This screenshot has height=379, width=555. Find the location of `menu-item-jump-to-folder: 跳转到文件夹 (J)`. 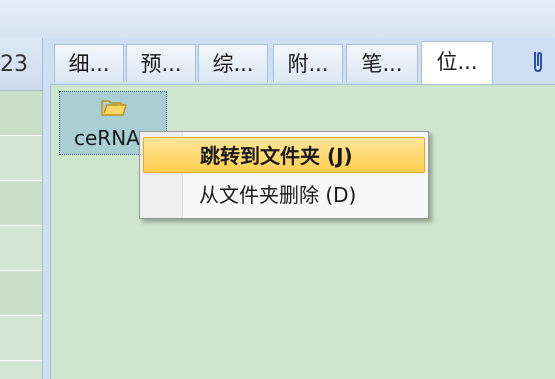

menu-item-jump-to-folder: 跳转到文件夹 (J) is located at coordinates (284, 155).